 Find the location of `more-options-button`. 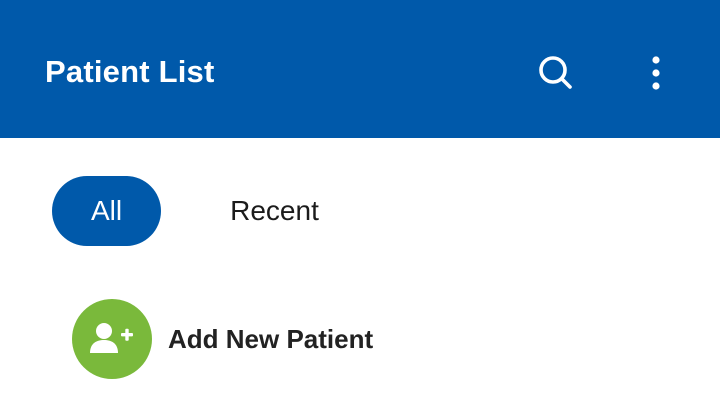

more-options-button is located at coordinates (656, 73).